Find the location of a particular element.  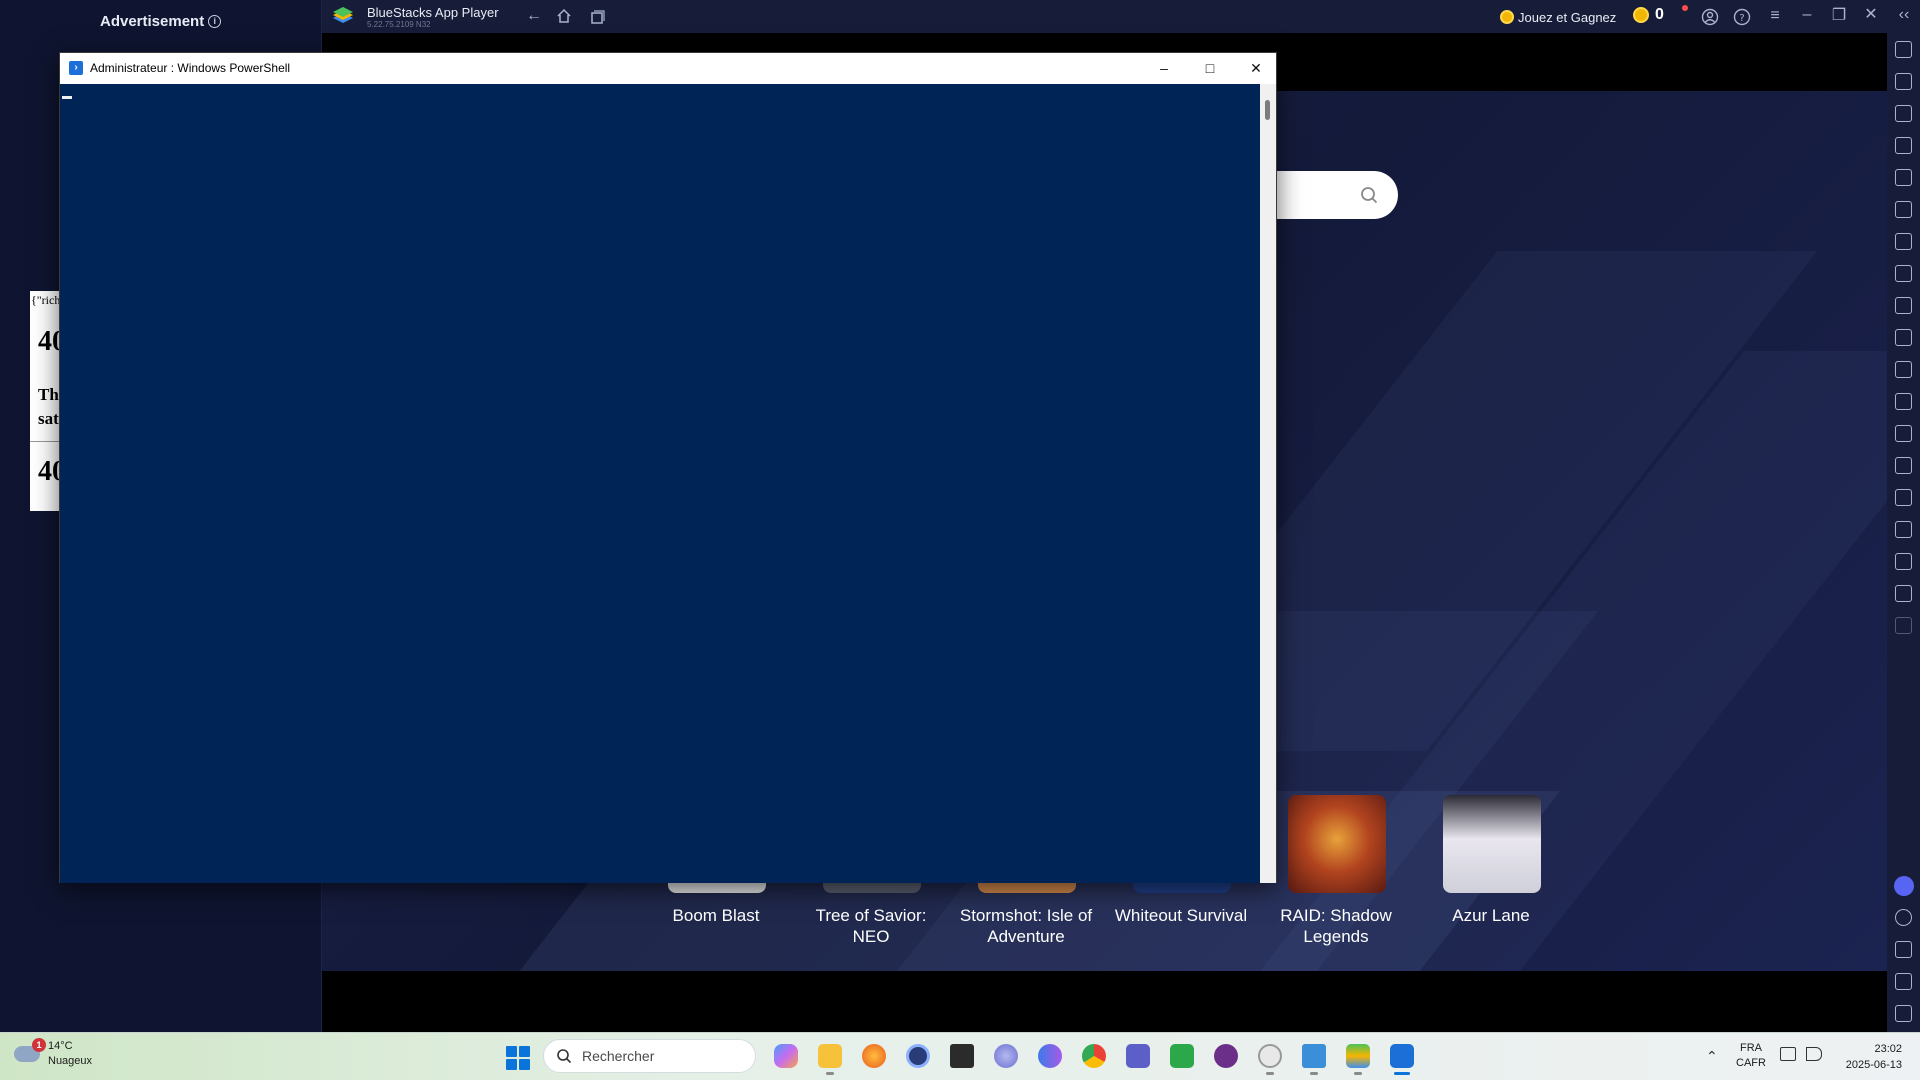

active-indicator is located at coordinates (1402, 1073).